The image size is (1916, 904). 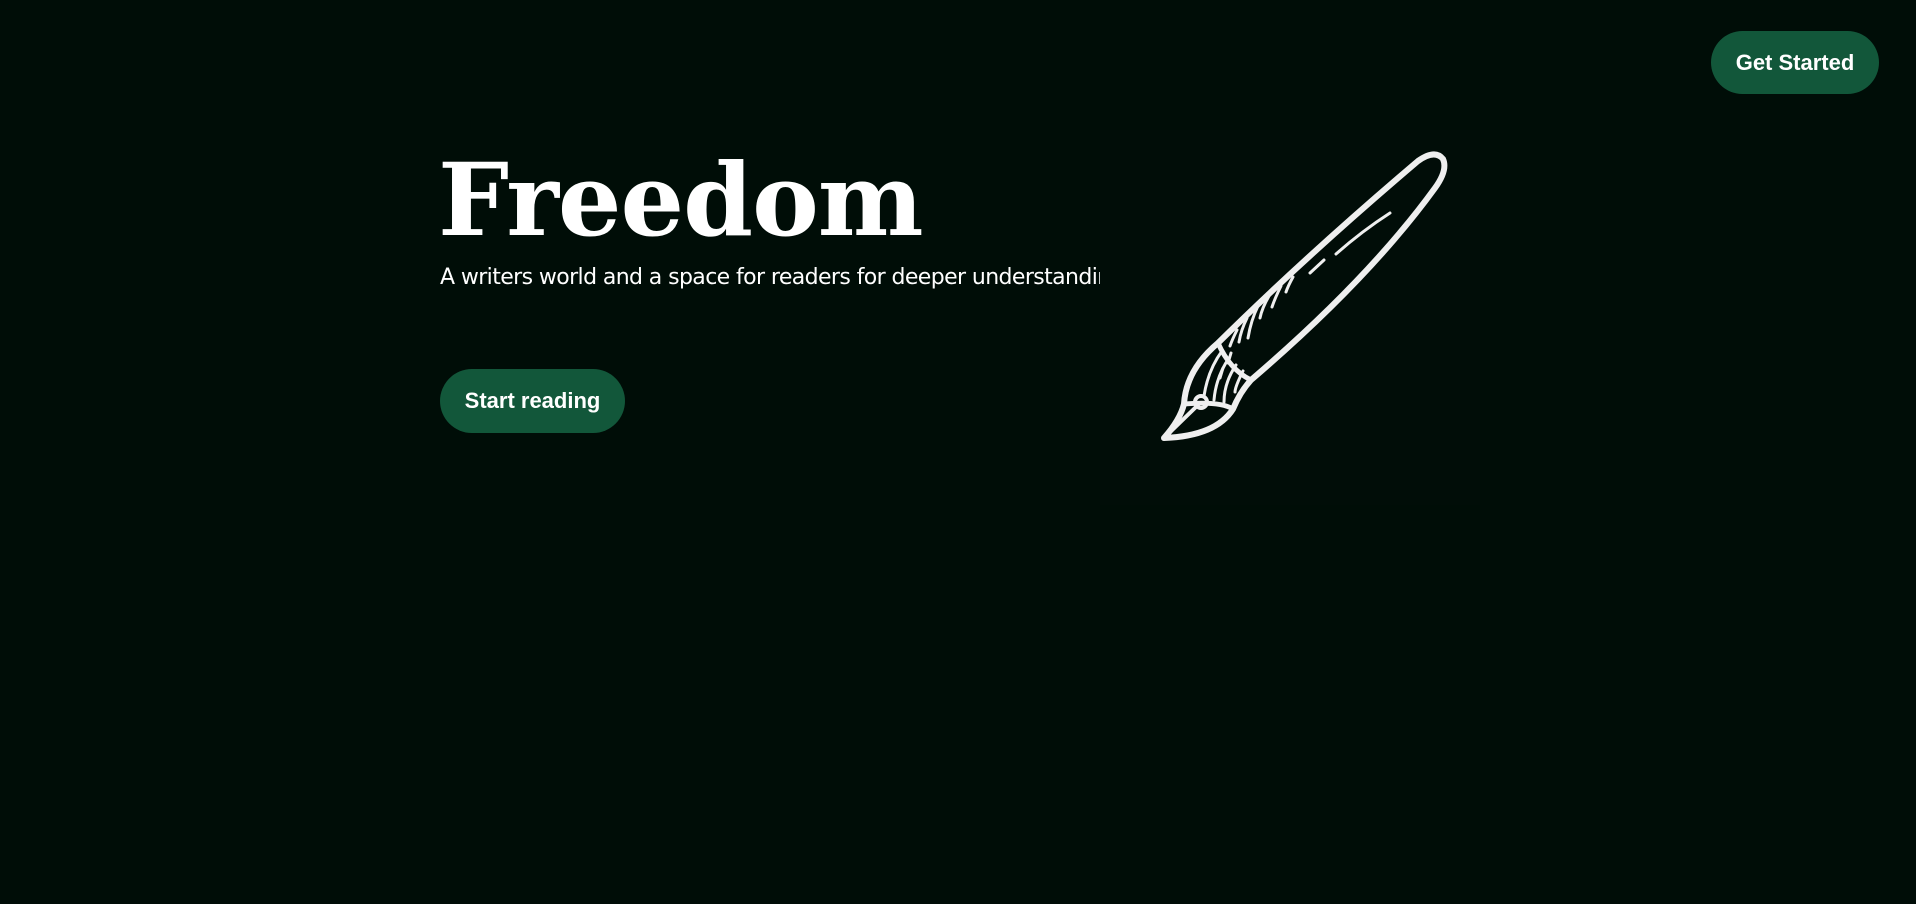 What do you see at coordinates (532, 401) in the screenshot?
I see `start-reading-button: Start reading` at bounding box center [532, 401].